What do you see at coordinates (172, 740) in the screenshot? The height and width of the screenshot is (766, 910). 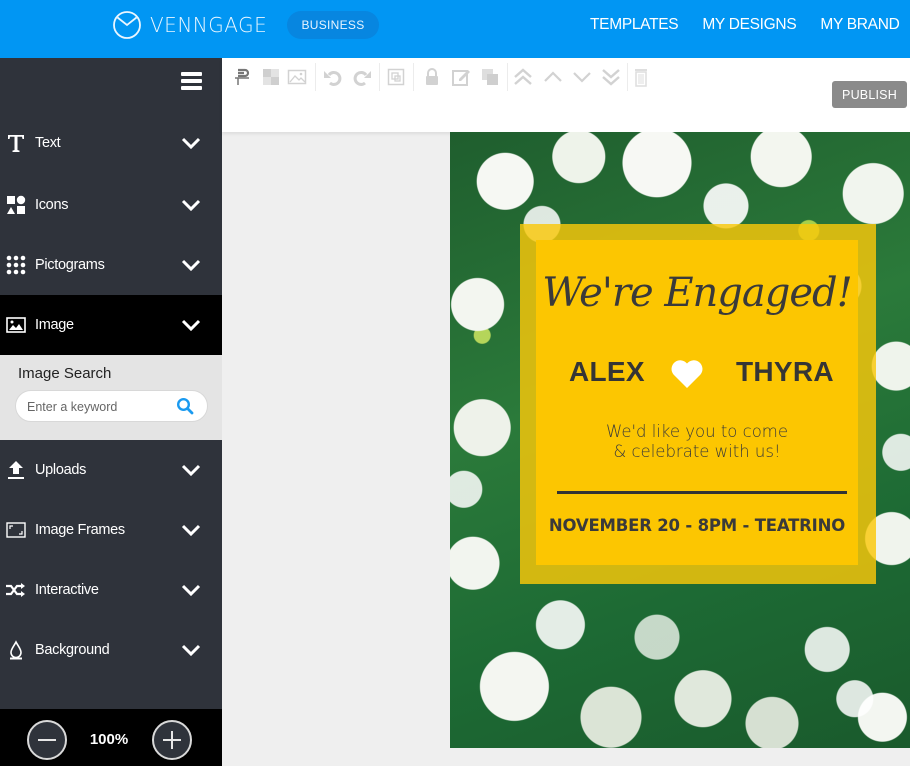 I see `zoom-in-button` at bounding box center [172, 740].